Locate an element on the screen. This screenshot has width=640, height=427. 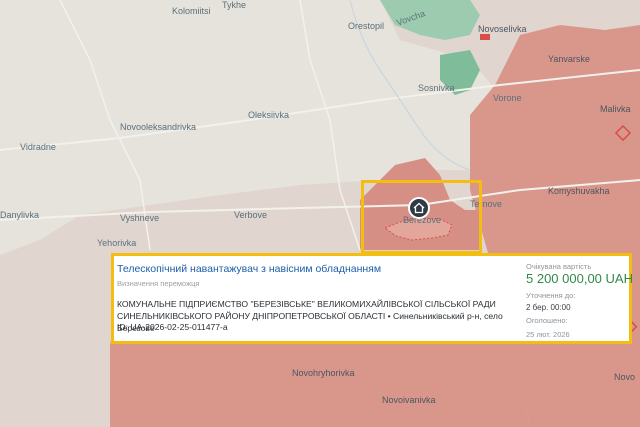
place-label-verbove: Verbove is located at coordinates (251, 215).